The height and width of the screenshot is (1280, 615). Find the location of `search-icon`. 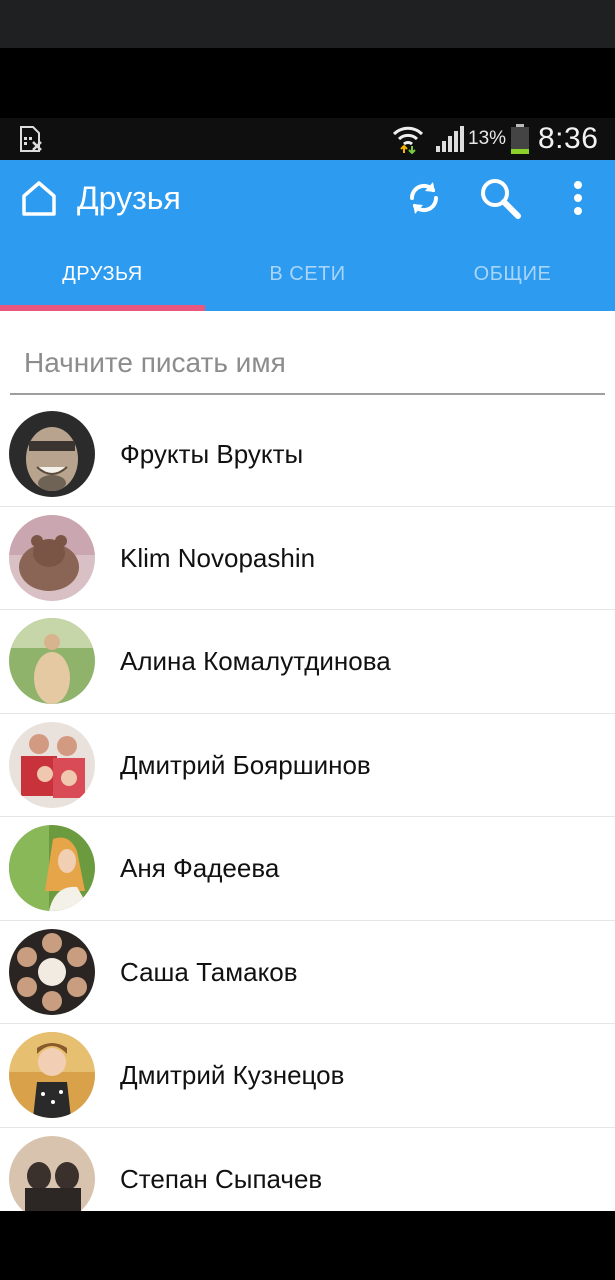

search-icon is located at coordinates (500, 198).